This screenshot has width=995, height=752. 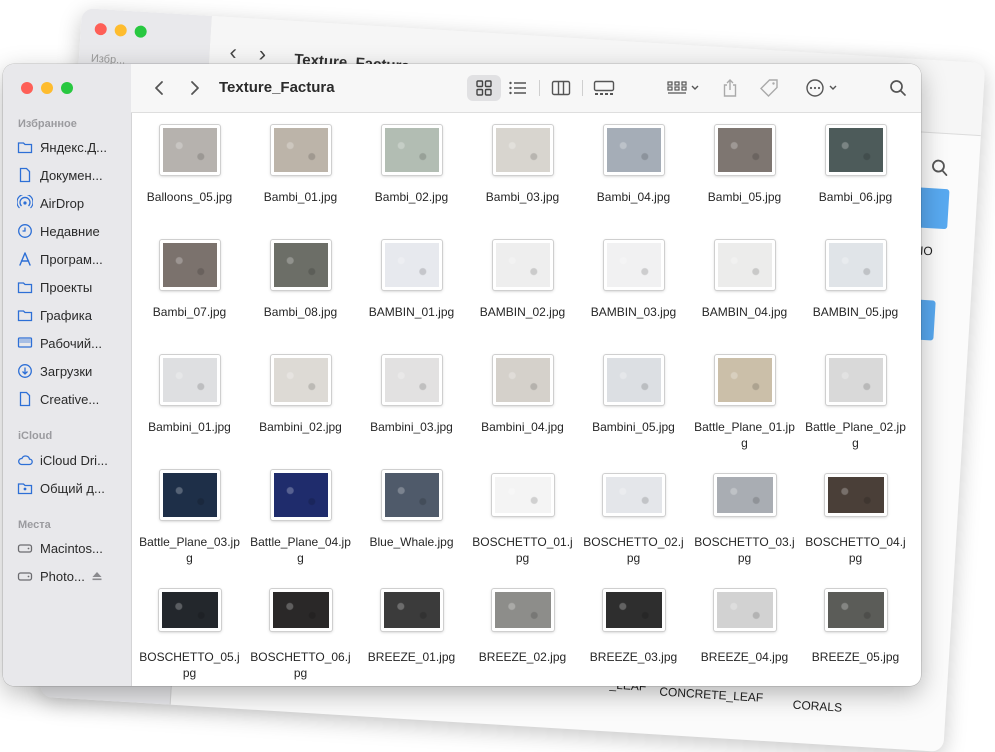 What do you see at coordinates (195, 88) in the screenshot?
I see `forward-button` at bounding box center [195, 88].